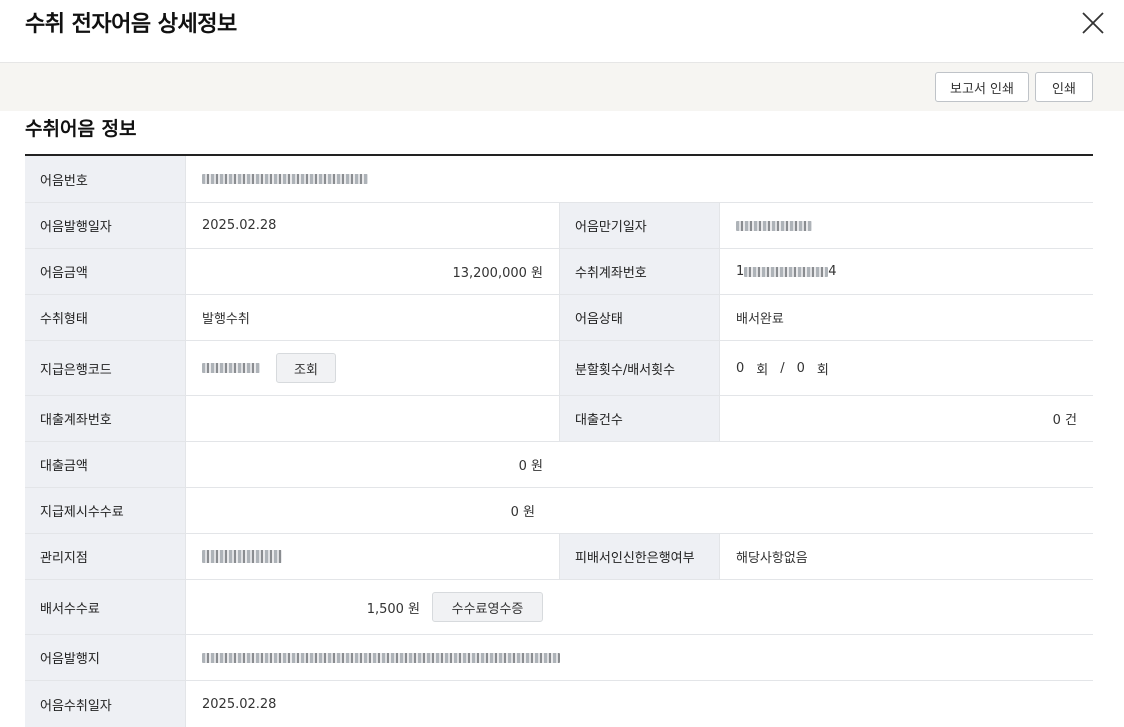  I want to click on maturity-date-value, so click(906, 225).